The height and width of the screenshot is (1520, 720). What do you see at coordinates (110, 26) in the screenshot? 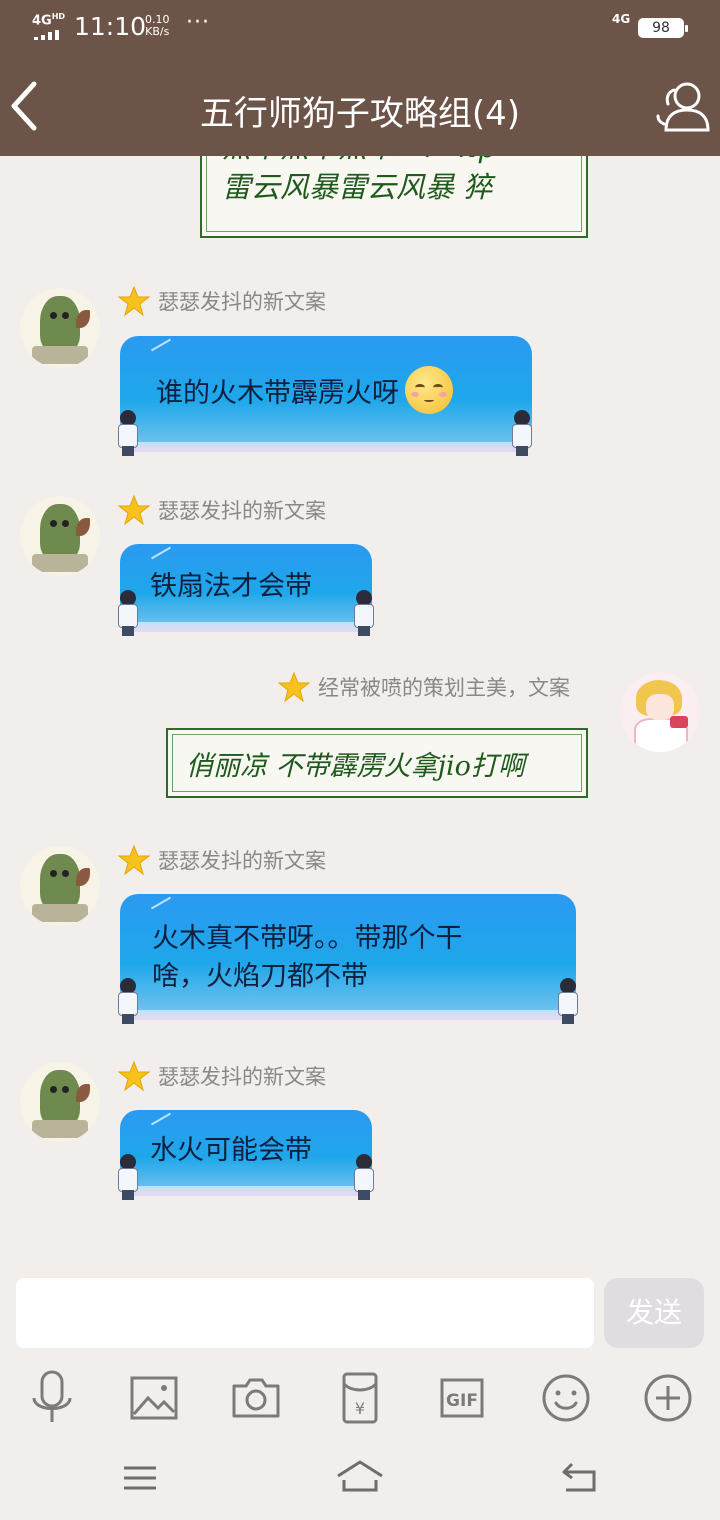
I see `status-time: 11:10` at bounding box center [110, 26].